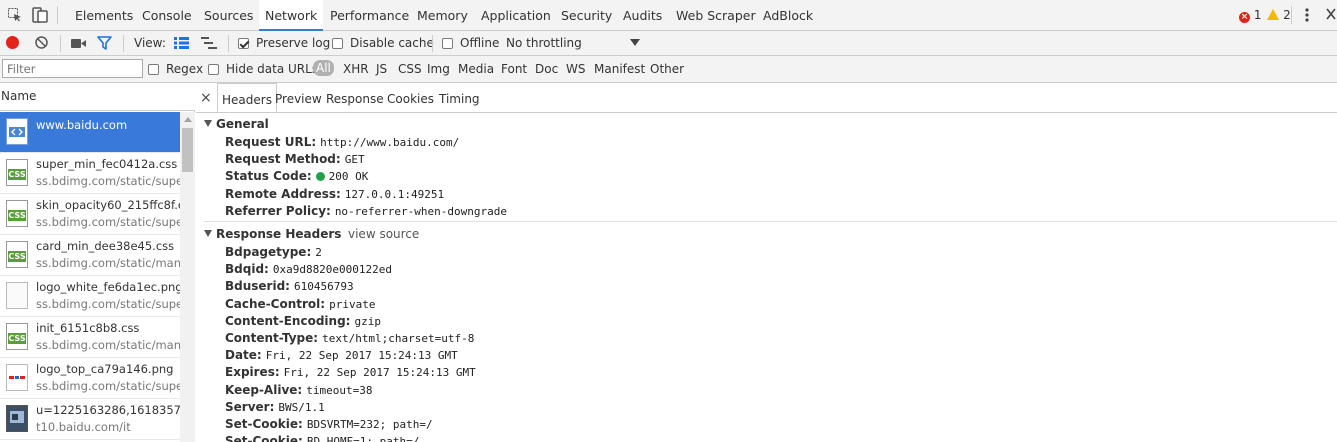 The image size is (1337, 442). What do you see at coordinates (79, 43) in the screenshot?
I see `screenshot-video-icon` at bounding box center [79, 43].